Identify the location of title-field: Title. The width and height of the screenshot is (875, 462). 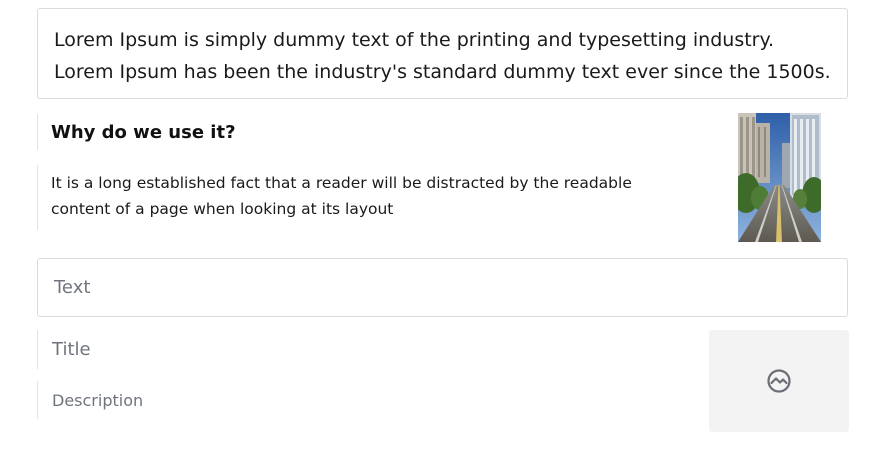
(64, 349).